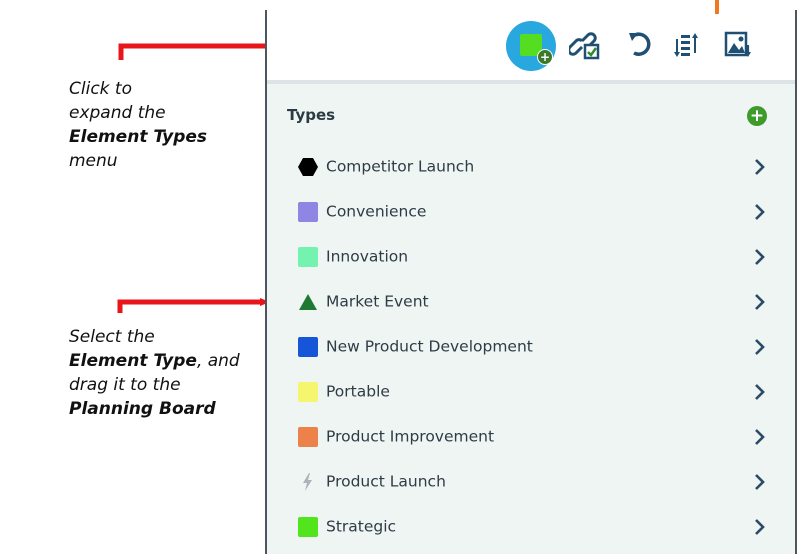 The height and width of the screenshot is (554, 808). Describe the element at coordinates (400, 166) in the screenshot. I see `type-item-label: Competitor Launch` at that location.